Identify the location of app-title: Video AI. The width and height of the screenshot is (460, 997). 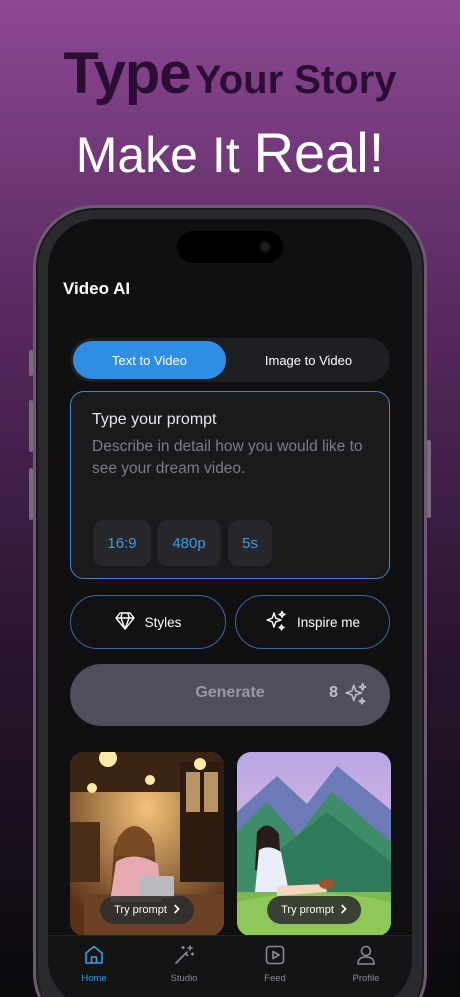
(97, 288).